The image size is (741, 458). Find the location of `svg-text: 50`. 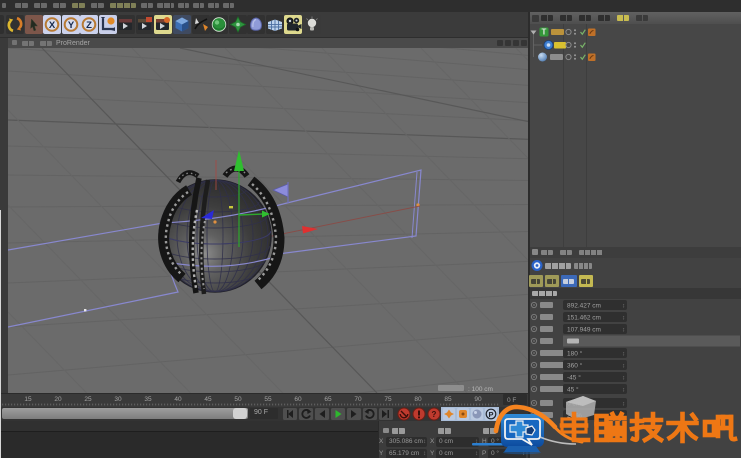

svg-text: 50 is located at coordinates (238, 399).